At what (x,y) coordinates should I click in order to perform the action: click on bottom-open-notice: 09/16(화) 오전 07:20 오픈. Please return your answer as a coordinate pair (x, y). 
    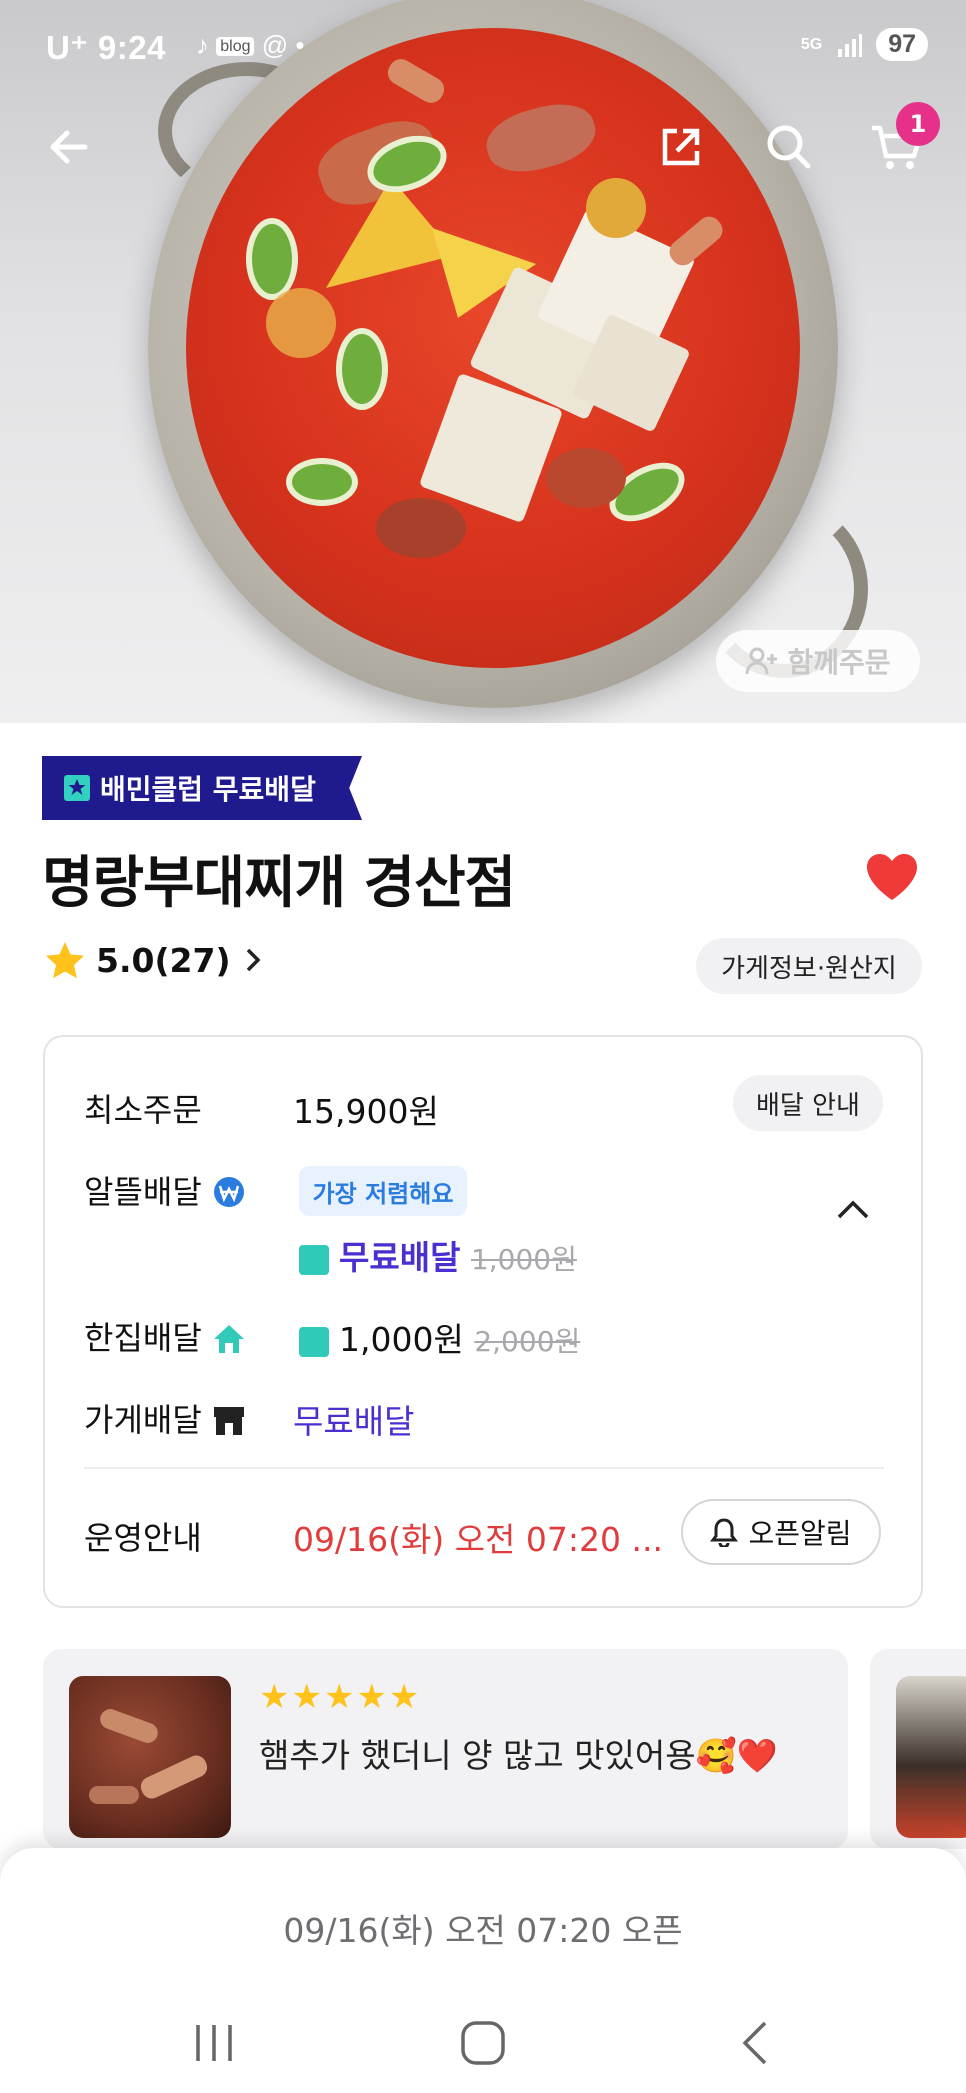
    Looking at the image, I should click on (483, 1970).